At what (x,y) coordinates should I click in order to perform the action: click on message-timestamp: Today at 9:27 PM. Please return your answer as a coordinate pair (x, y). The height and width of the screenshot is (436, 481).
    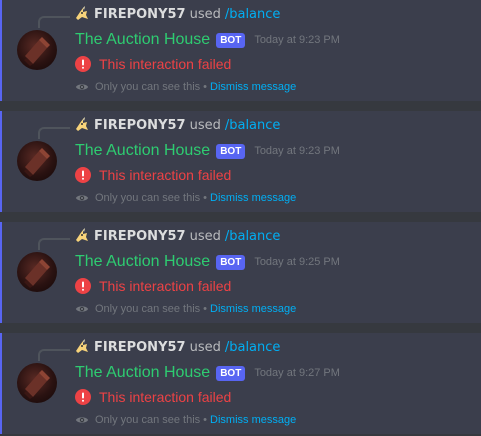
    Looking at the image, I should click on (297, 373).